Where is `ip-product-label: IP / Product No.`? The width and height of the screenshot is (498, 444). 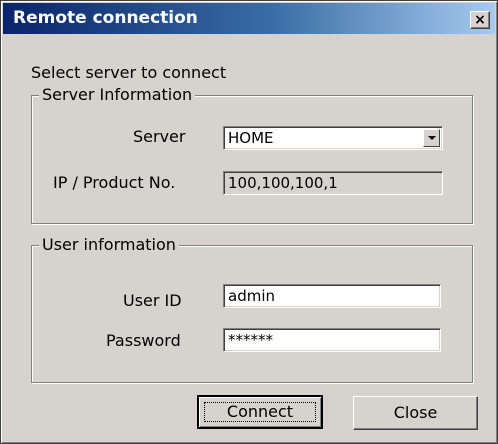
ip-product-label: IP / Product No. is located at coordinates (114, 182).